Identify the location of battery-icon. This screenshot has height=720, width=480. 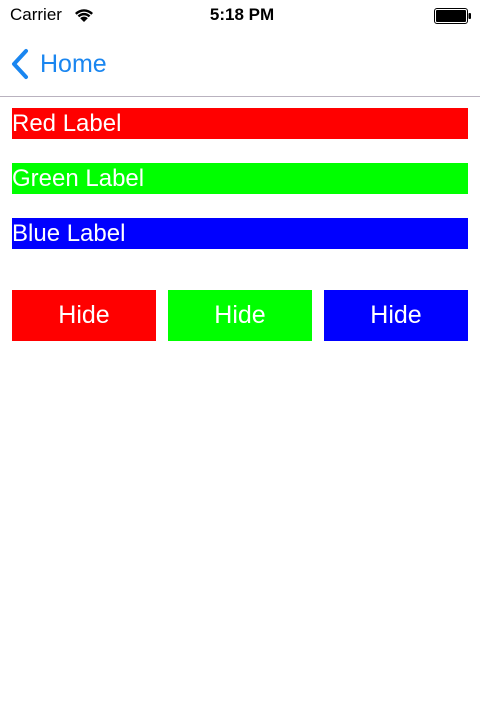
(452, 16).